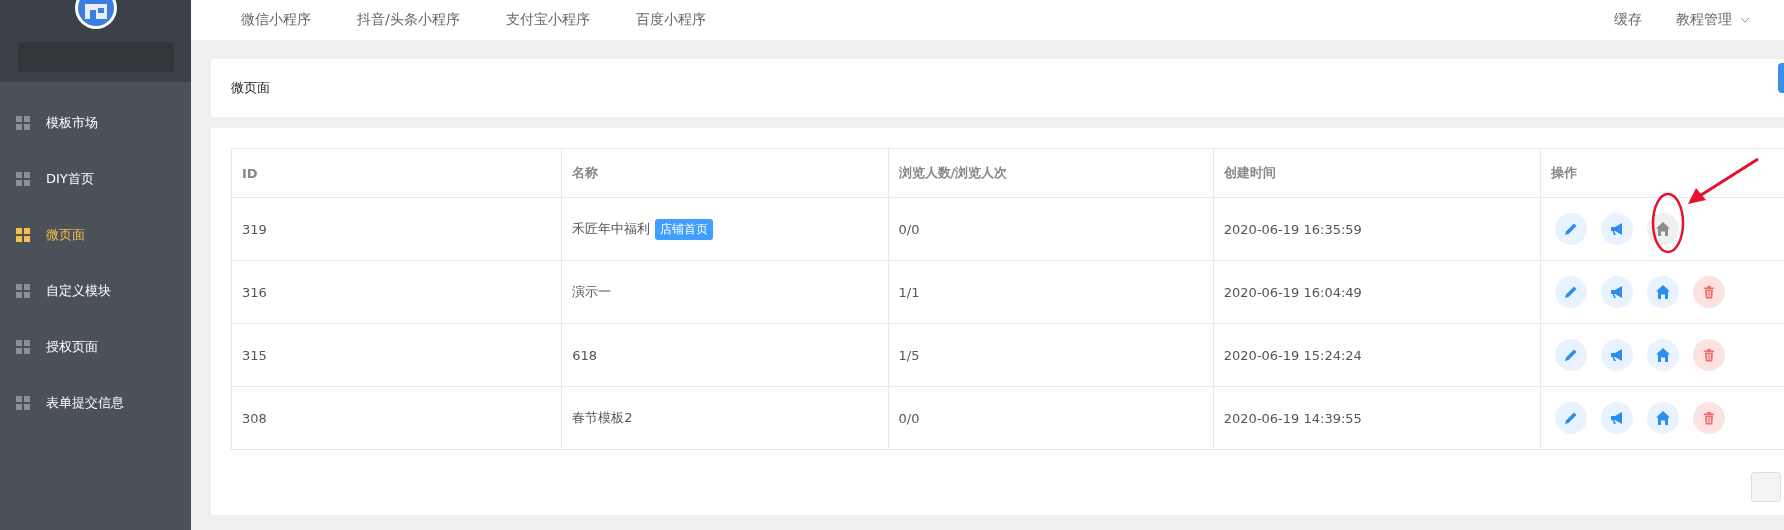  Describe the element at coordinates (95, 403) in the screenshot. I see `sidebar-item: 表单提交信息` at that location.